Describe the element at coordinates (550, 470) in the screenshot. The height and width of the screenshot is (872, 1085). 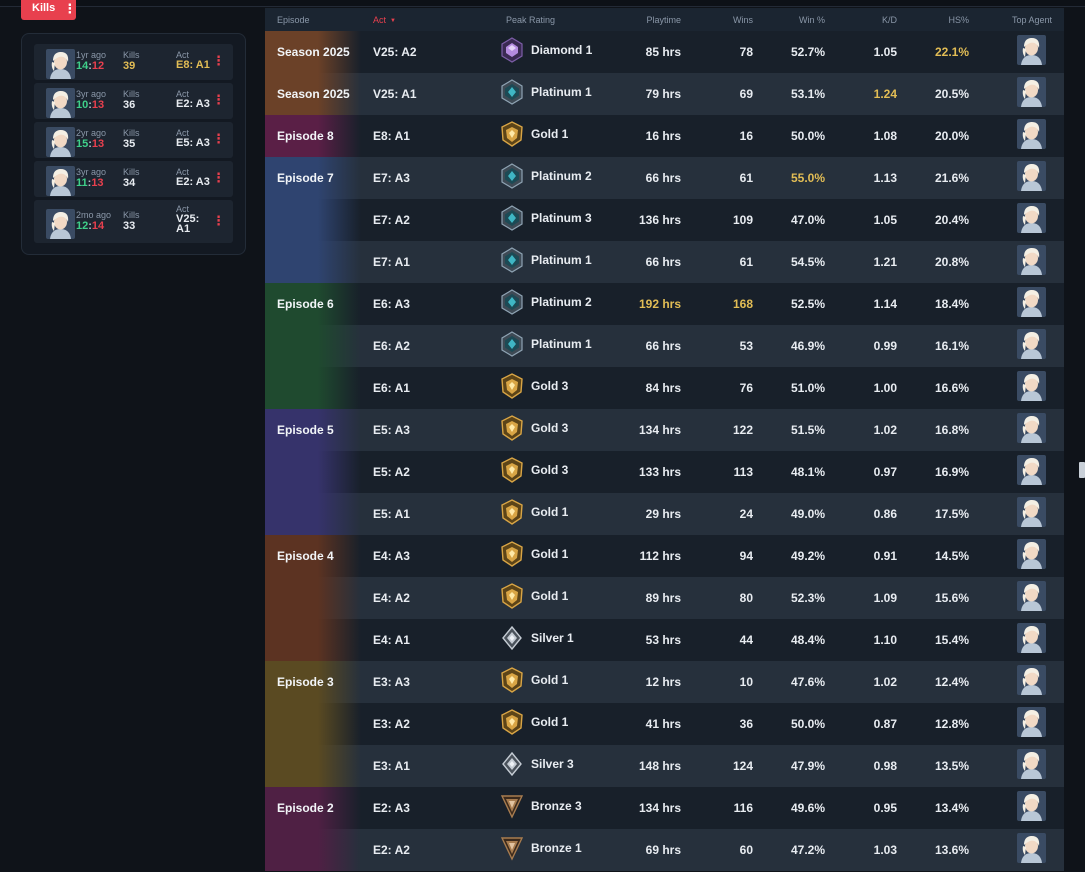
I see `rank-name: Gold 3` at that location.